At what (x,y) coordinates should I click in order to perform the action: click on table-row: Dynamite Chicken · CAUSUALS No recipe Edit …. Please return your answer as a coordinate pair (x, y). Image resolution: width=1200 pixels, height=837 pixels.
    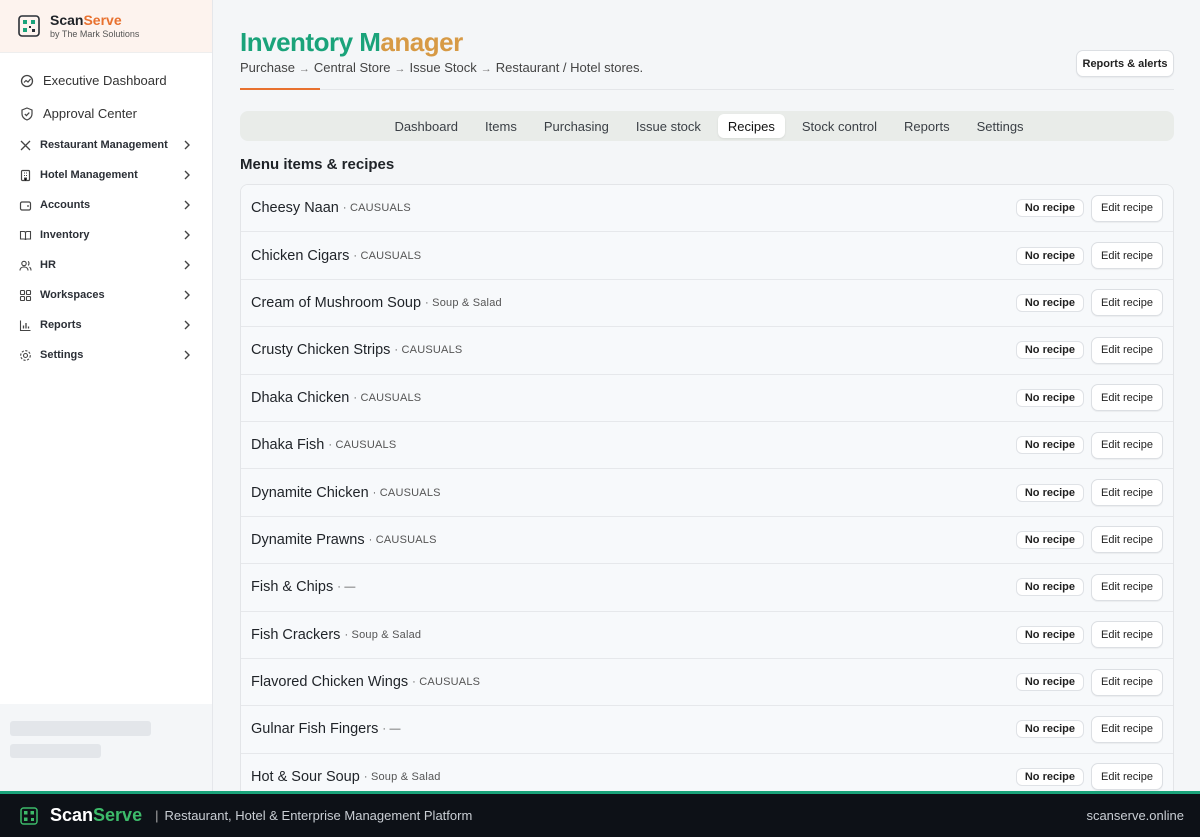
    Looking at the image, I should click on (707, 493).